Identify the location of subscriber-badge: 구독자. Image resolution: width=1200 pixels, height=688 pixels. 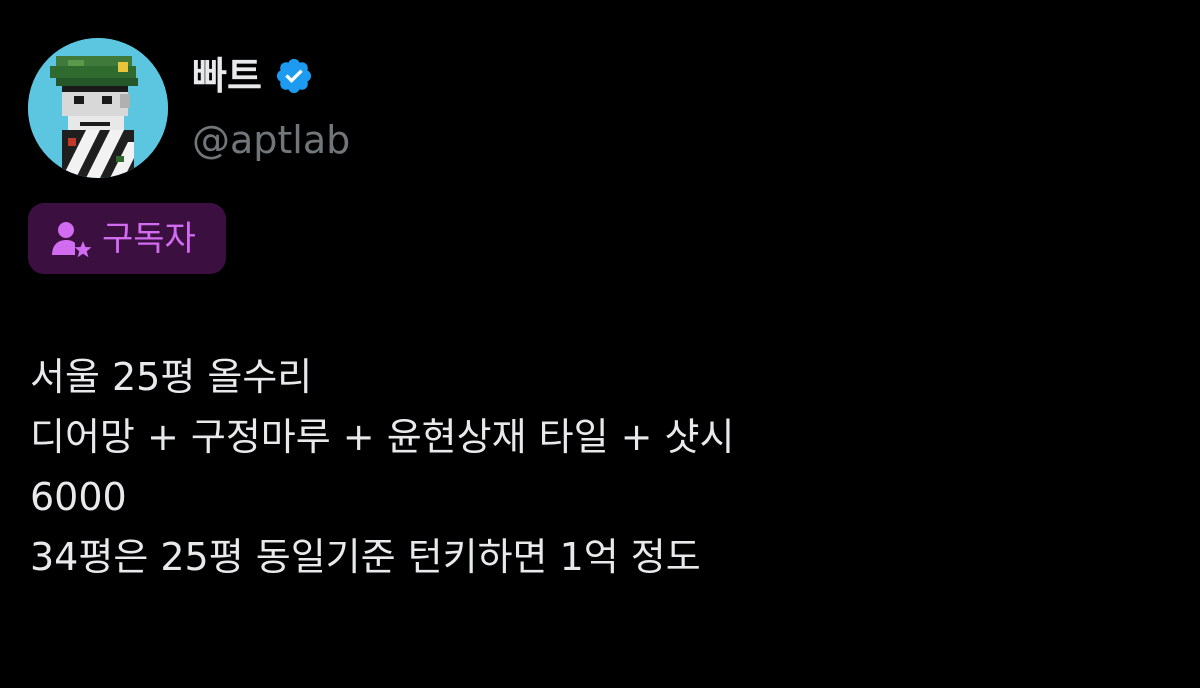
(127, 238).